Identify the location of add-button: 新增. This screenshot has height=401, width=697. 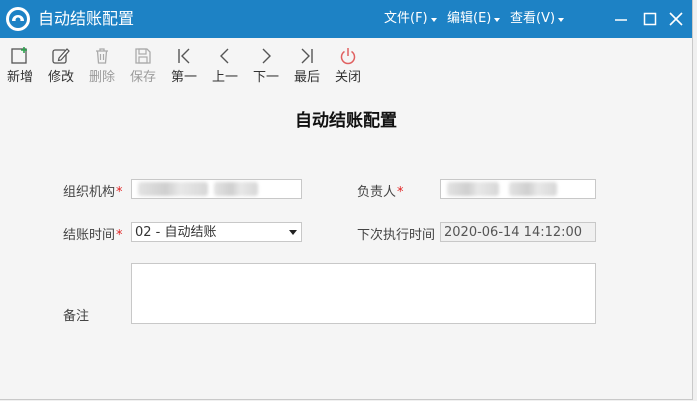
(20, 66).